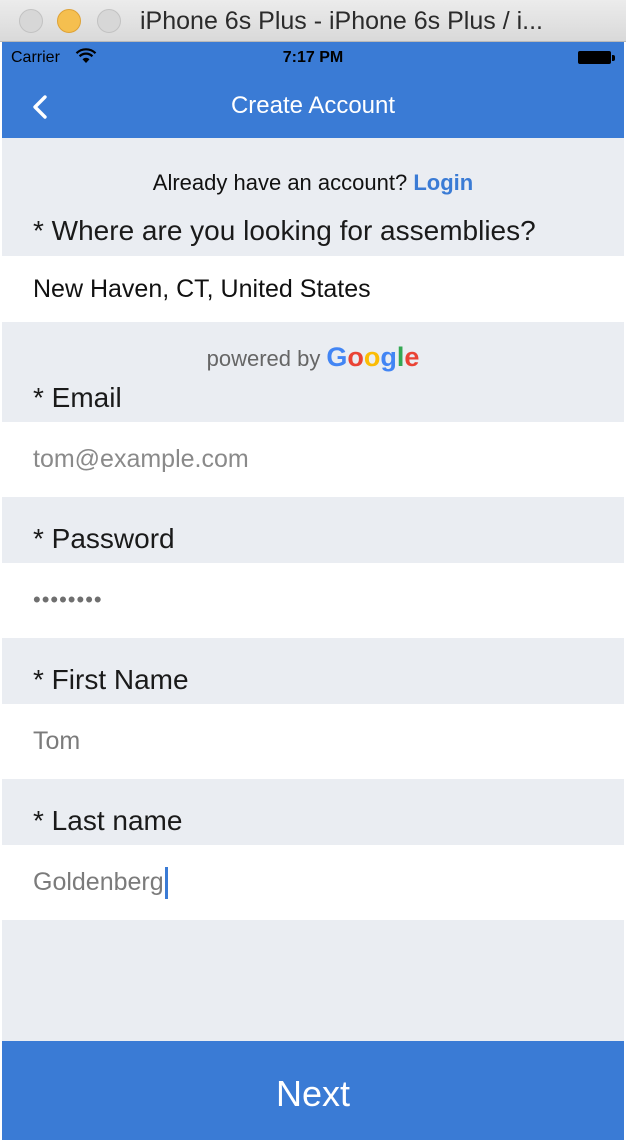 The image size is (626, 1140). I want to click on navigation-bar: Create Account, so click(313, 106).